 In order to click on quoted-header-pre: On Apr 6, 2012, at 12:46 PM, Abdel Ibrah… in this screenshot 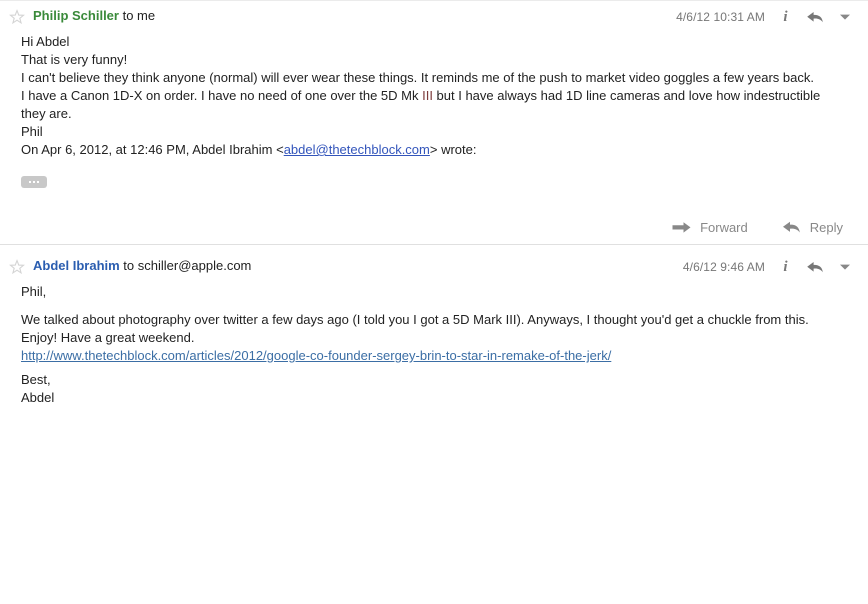, I will do `click(152, 149)`.